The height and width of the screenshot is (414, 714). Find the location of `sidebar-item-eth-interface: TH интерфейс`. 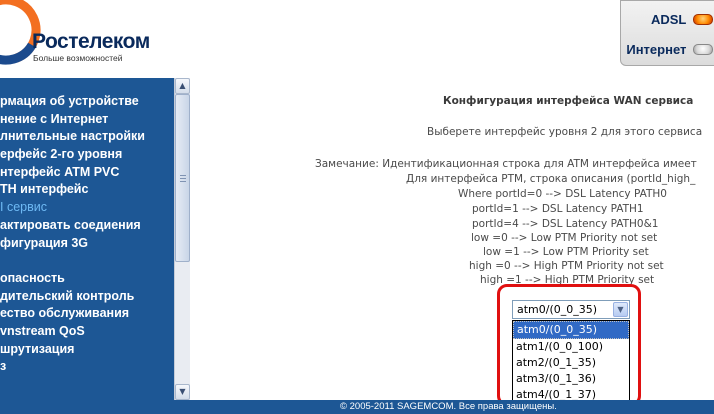

sidebar-item-eth-interface: TH интерфейс is located at coordinates (87, 190).